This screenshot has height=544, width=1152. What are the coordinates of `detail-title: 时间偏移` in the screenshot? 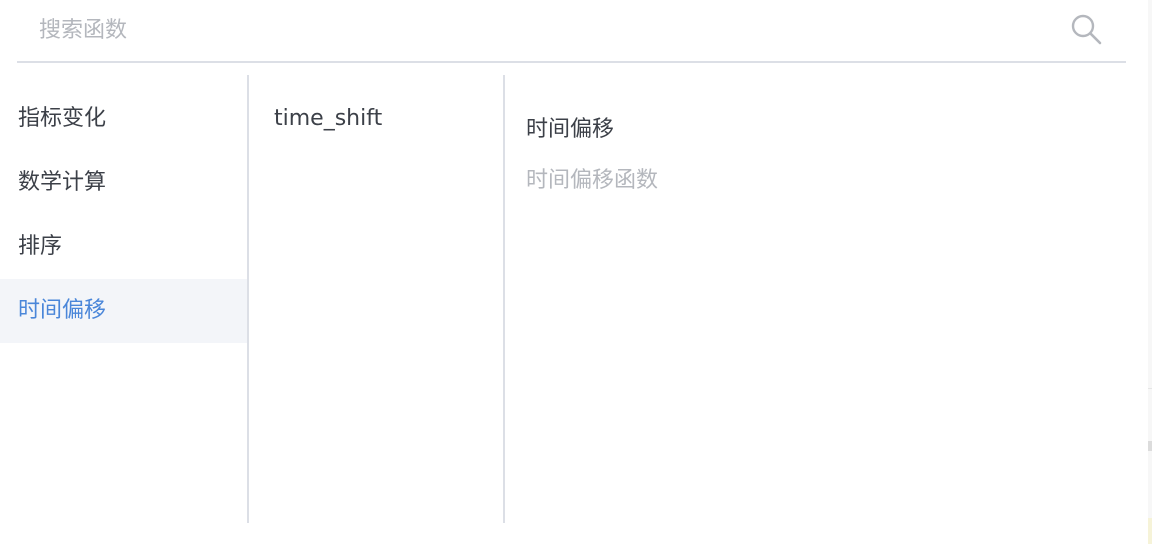 It's located at (570, 129).